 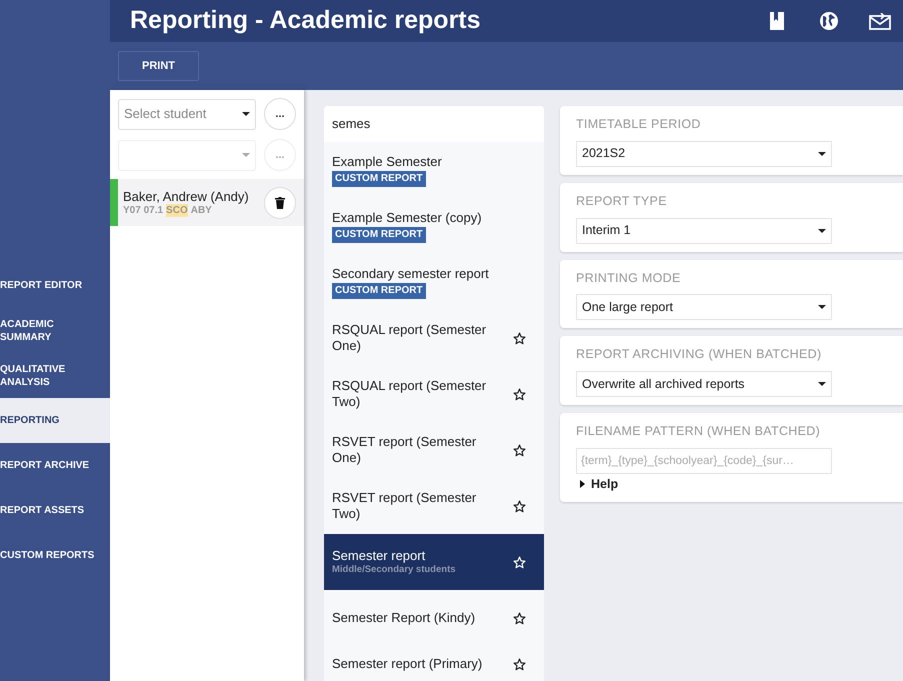 What do you see at coordinates (201, 210) in the screenshot?
I see `student-code: ABY` at bounding box center [201, 210].